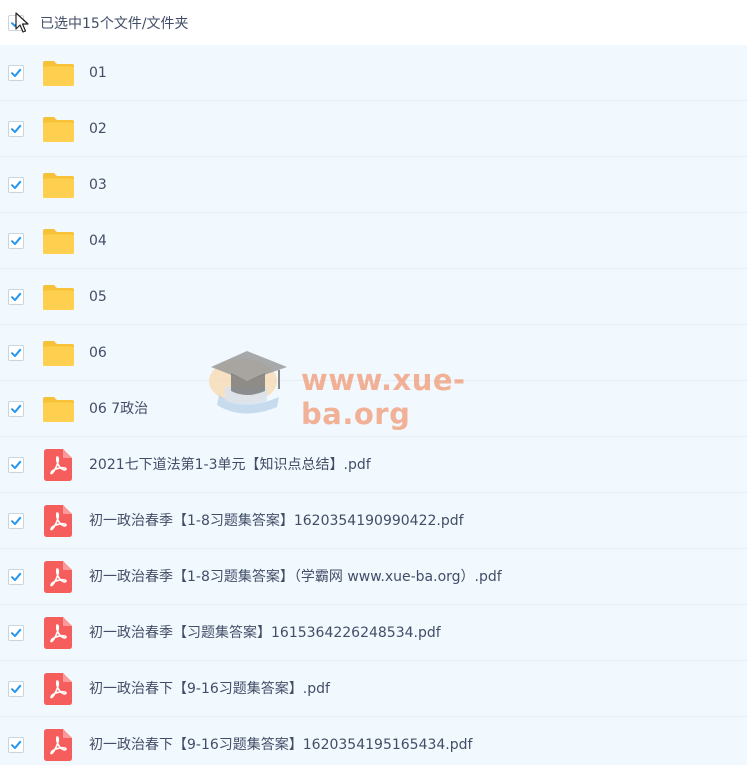  I want to click on file-row: 初一政治春季【1-8习题集答案】（学霸网 www.xue-ba.org）.pdf, so click(373, 577).